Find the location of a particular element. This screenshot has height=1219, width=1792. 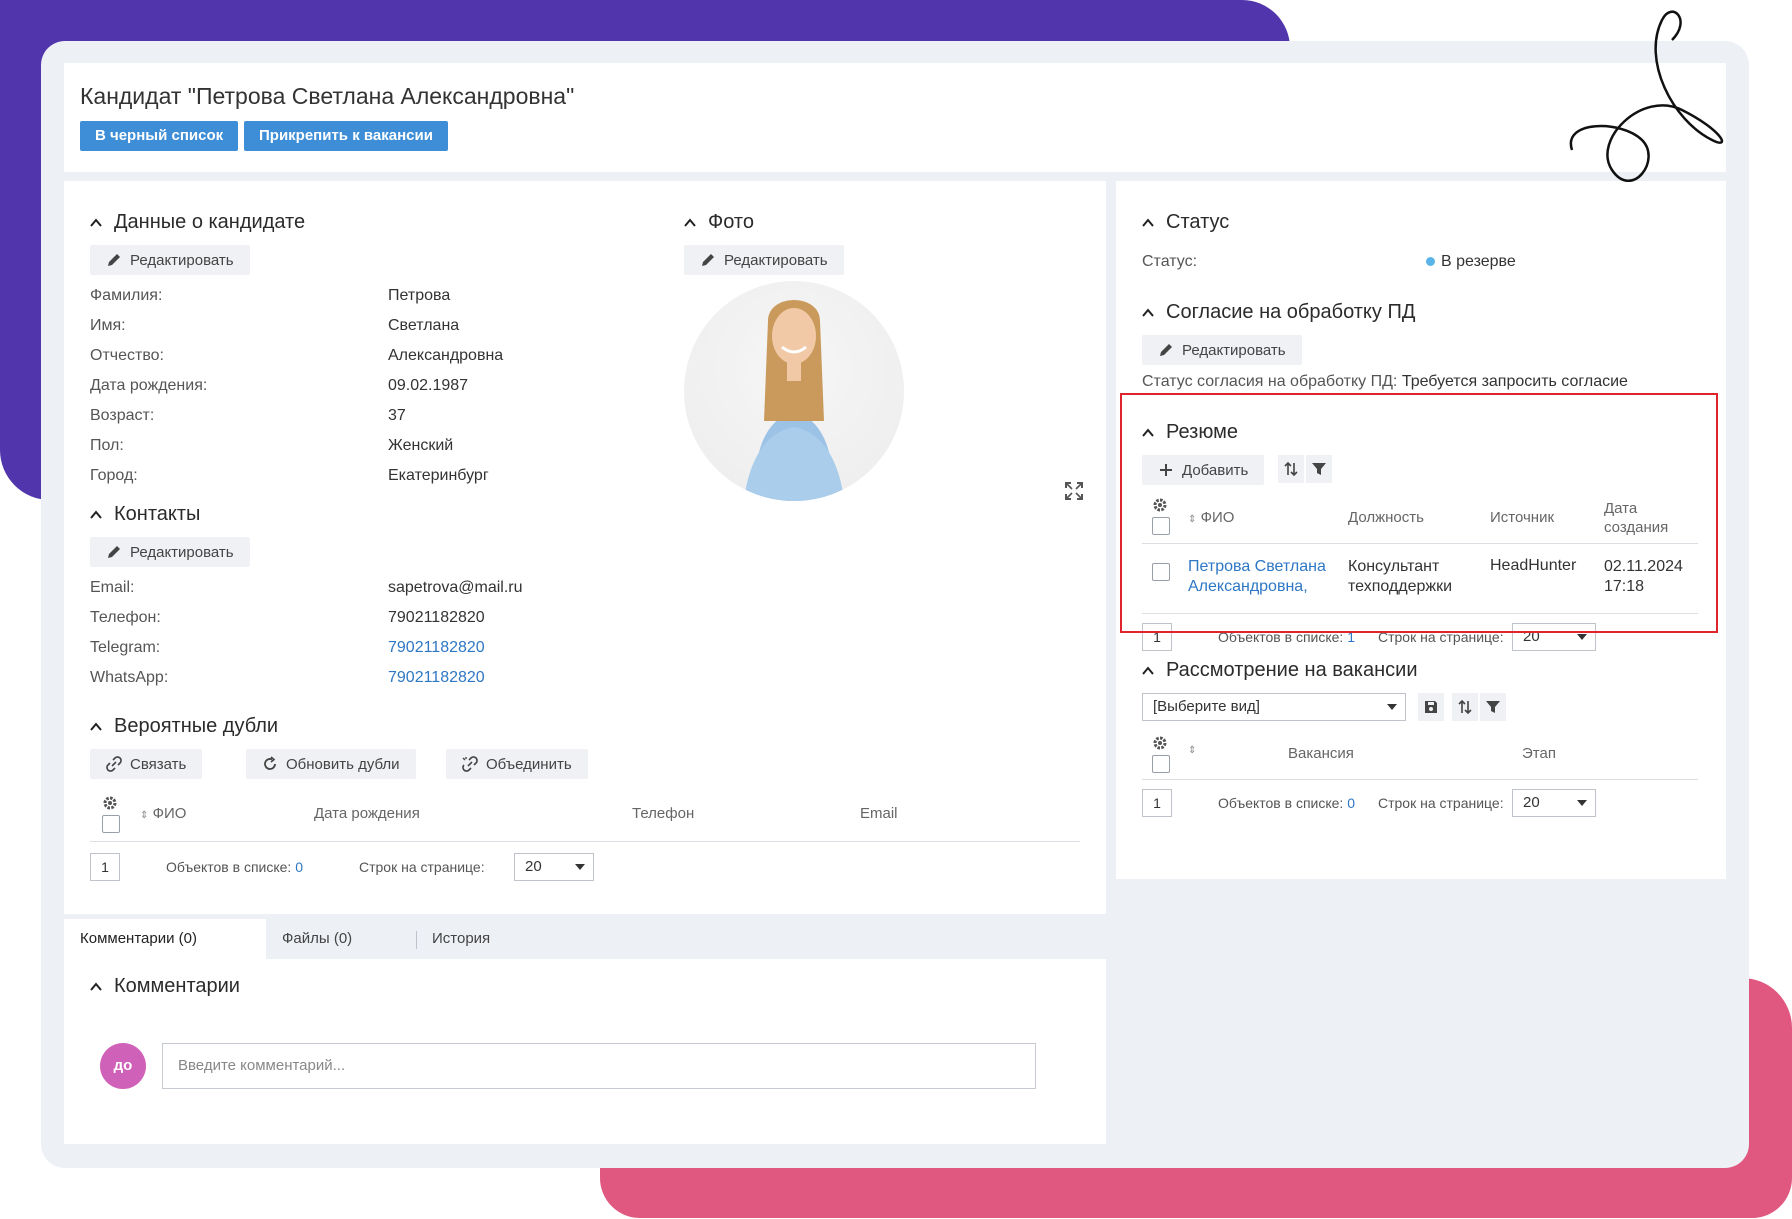

vacancies-rows-label: Строк на странице: is located at coordinates (1441, 803).